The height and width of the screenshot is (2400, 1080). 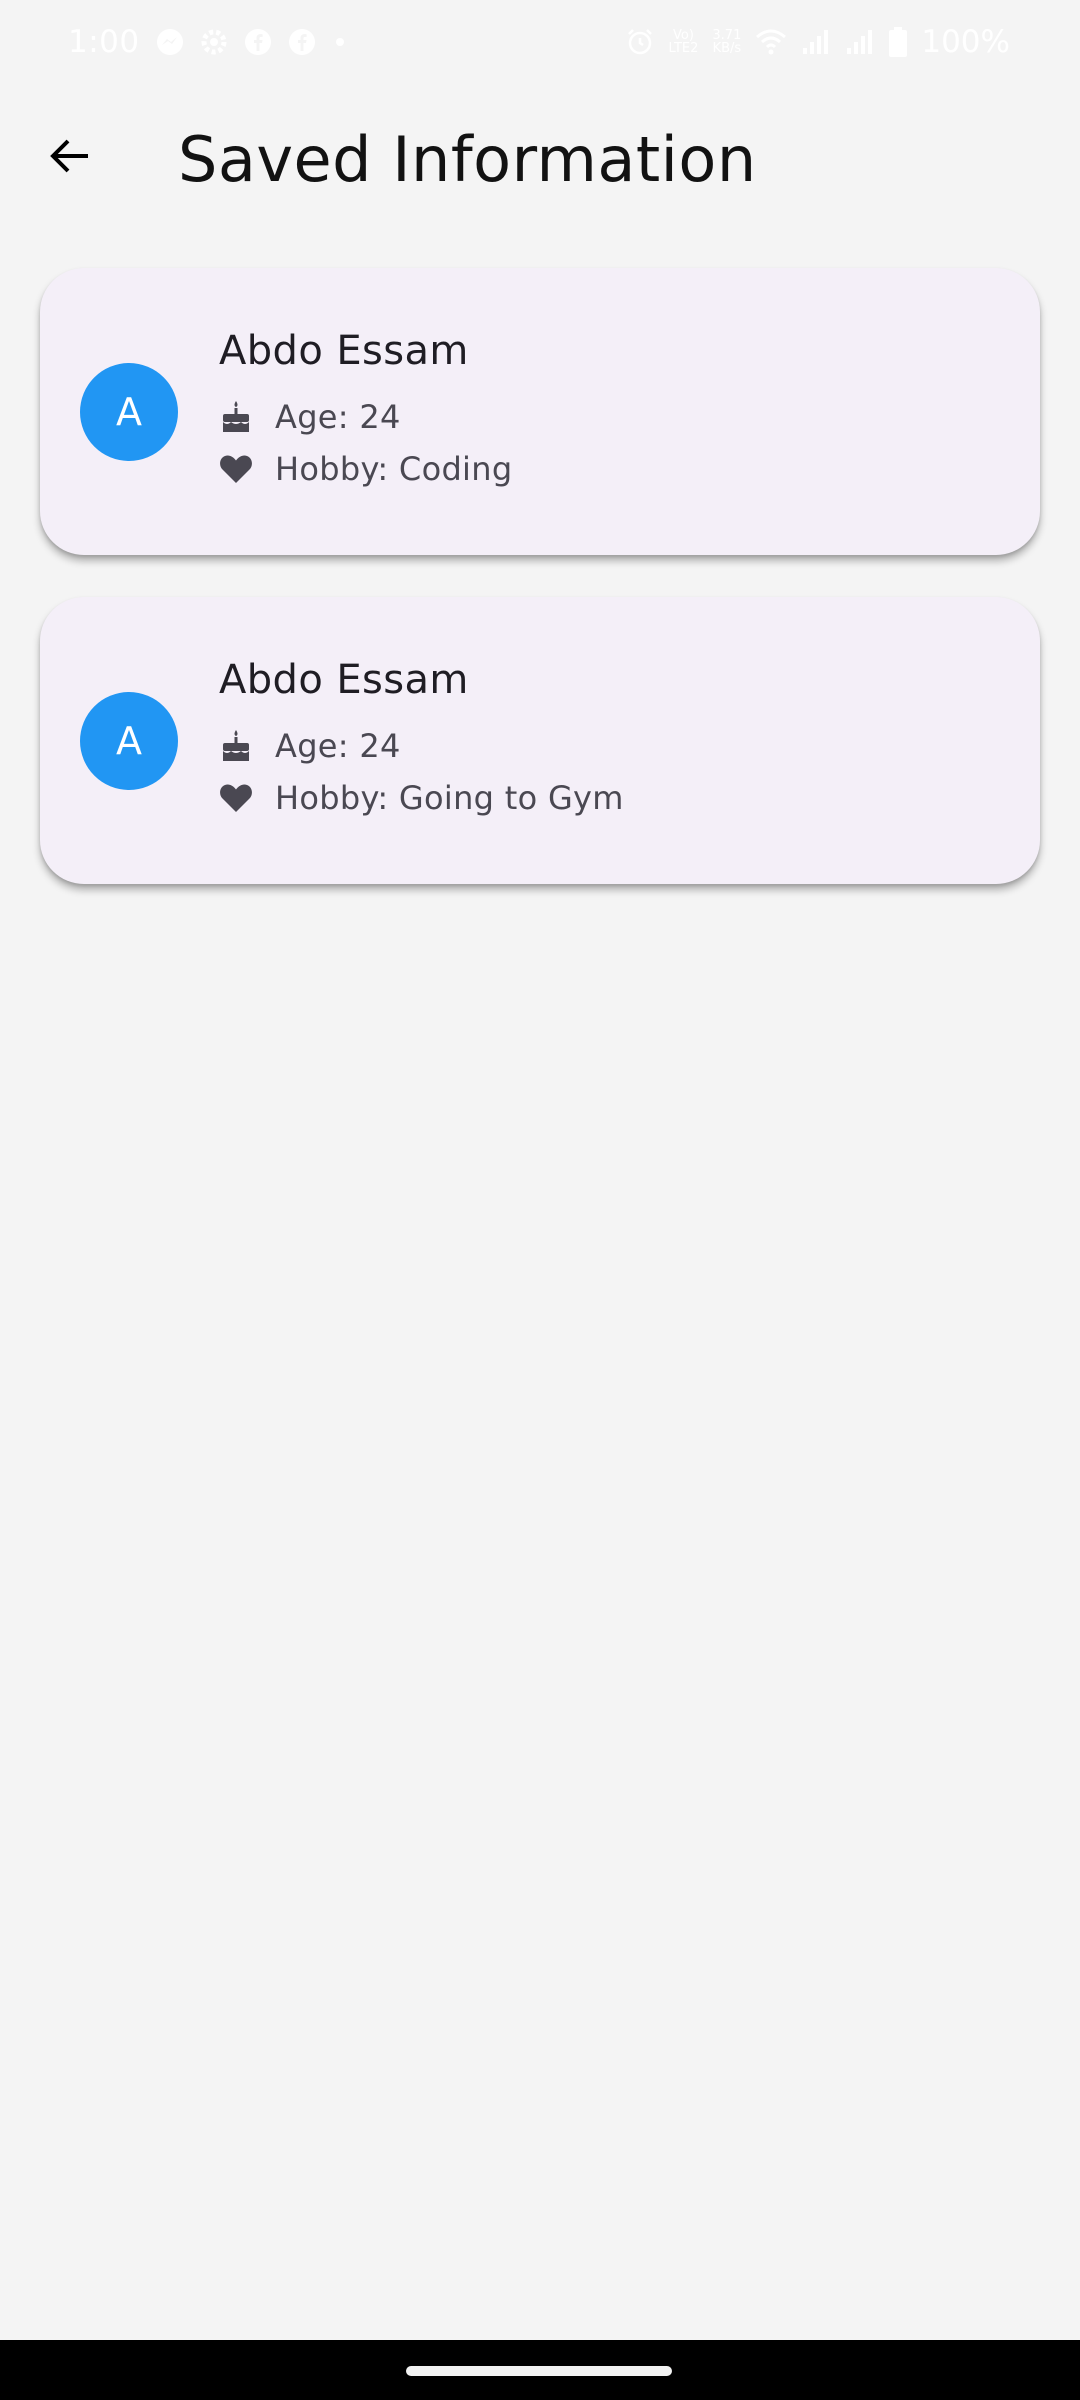 What do you see at coordinates (449, 798) in the screenshot?
I see `hobby-text: Hobby: Going to Gym` at bounding box center [449, 798].